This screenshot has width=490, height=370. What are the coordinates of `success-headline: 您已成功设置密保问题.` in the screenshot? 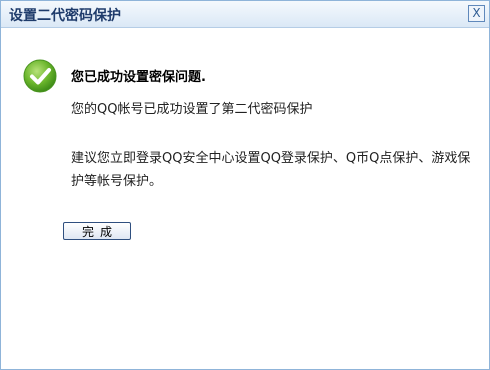 It's located at (138, 77).